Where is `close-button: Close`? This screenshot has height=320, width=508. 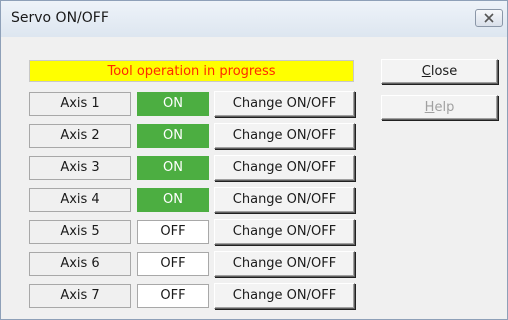
close-button: Close is located at coordinates (439, 71).